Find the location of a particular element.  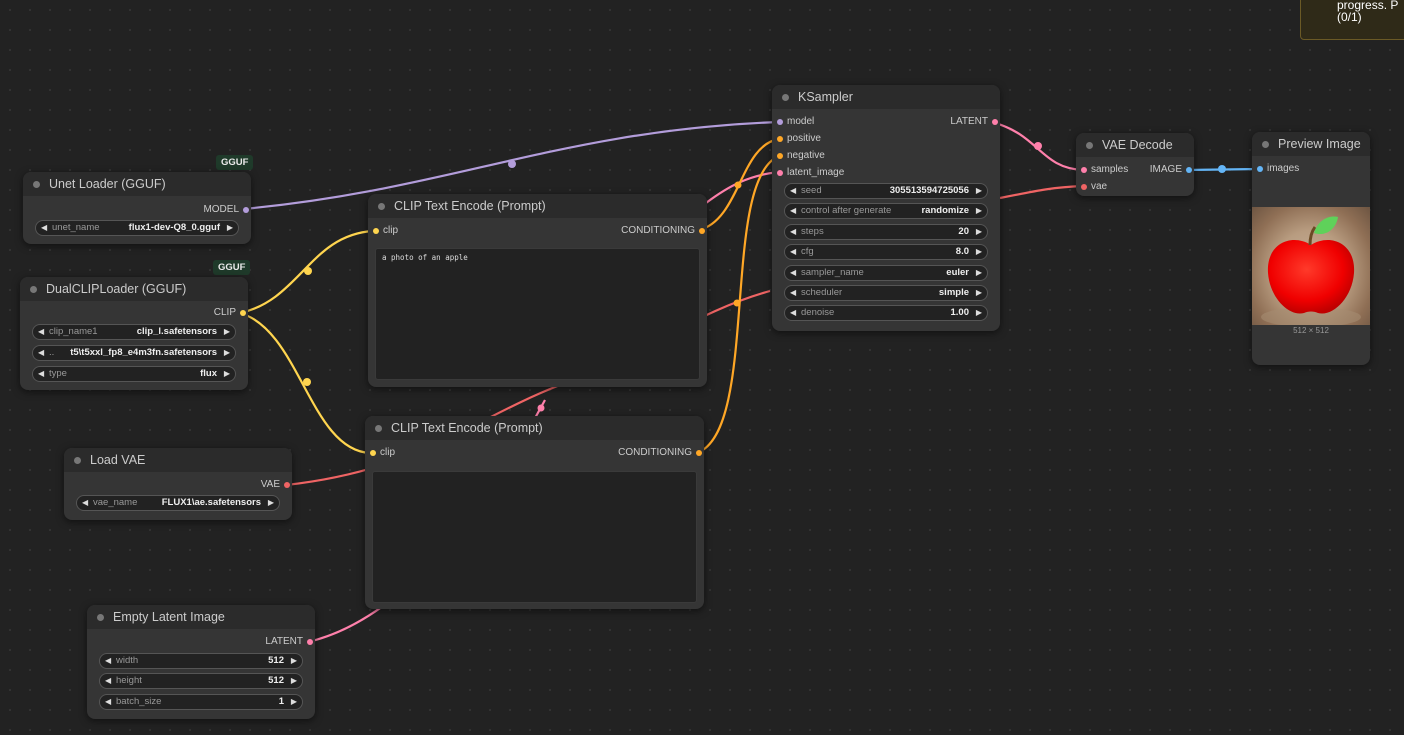

node-title: VAE Decode is located at coordinates (1135, 145).